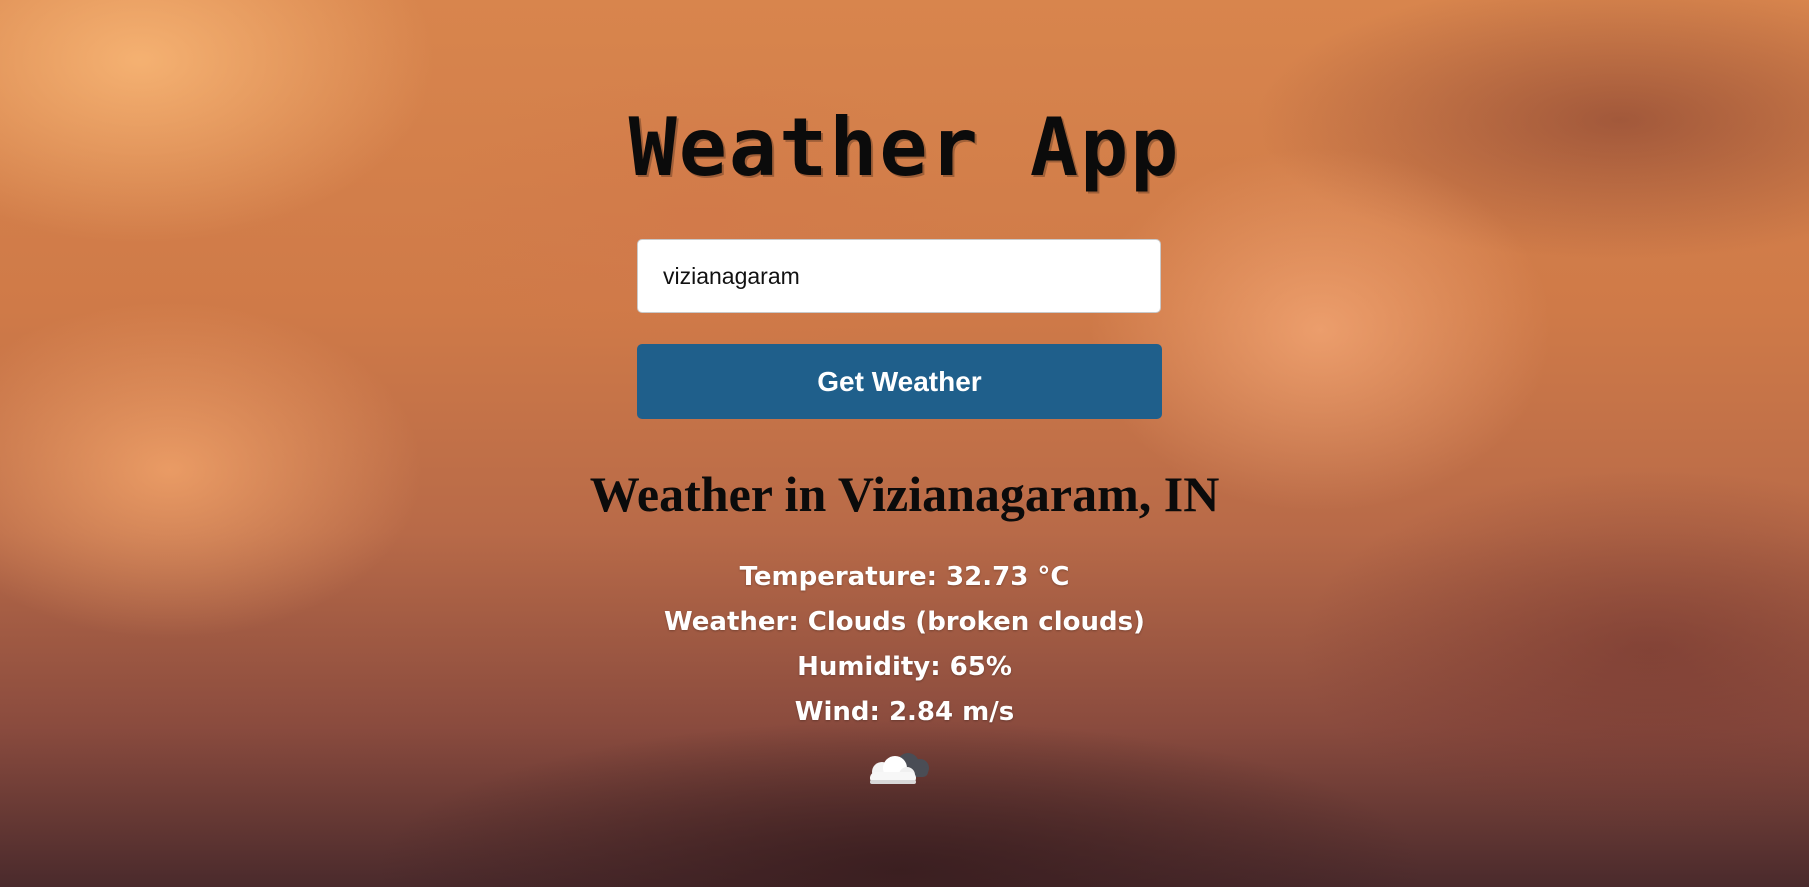  I want to click on humidity-text: Humidity: 65%, so click(904, 667).